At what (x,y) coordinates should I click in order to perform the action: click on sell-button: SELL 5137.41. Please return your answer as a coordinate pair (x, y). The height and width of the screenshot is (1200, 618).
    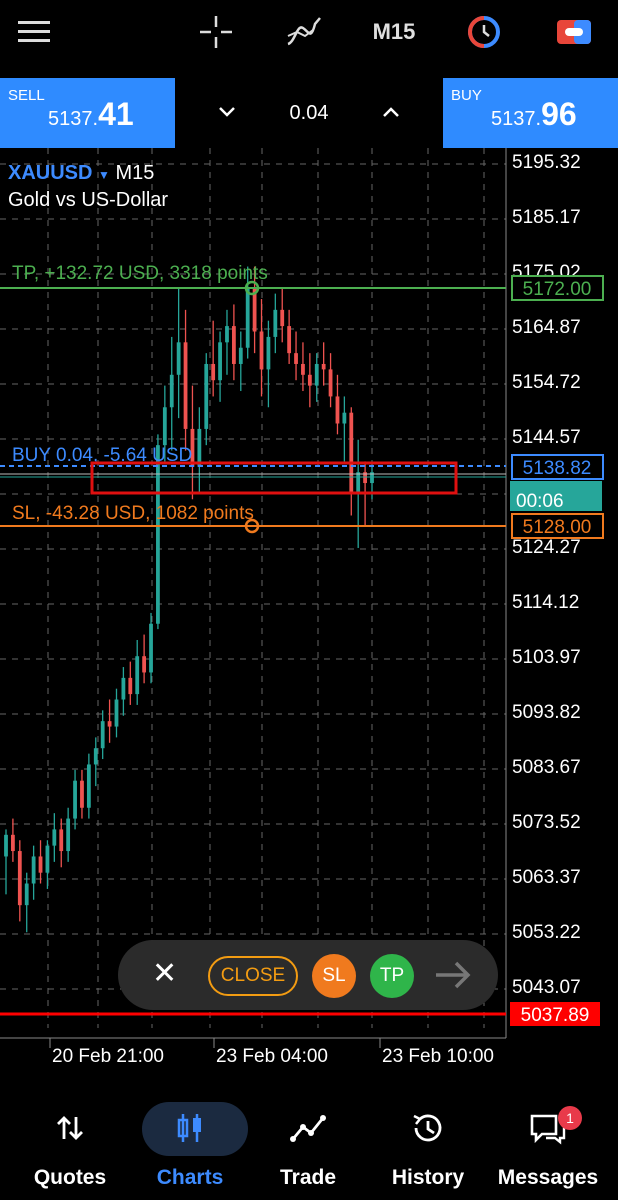
    Looking at the image, I should click on (87, 113).